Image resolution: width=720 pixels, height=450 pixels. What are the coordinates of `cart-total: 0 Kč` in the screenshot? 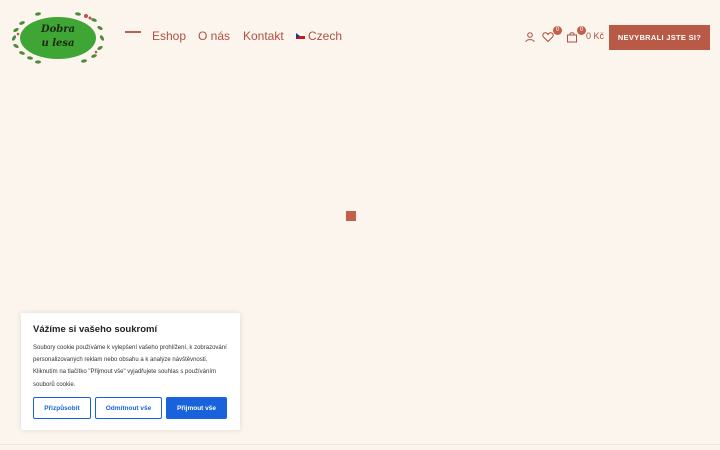 It's located at (595, 36).